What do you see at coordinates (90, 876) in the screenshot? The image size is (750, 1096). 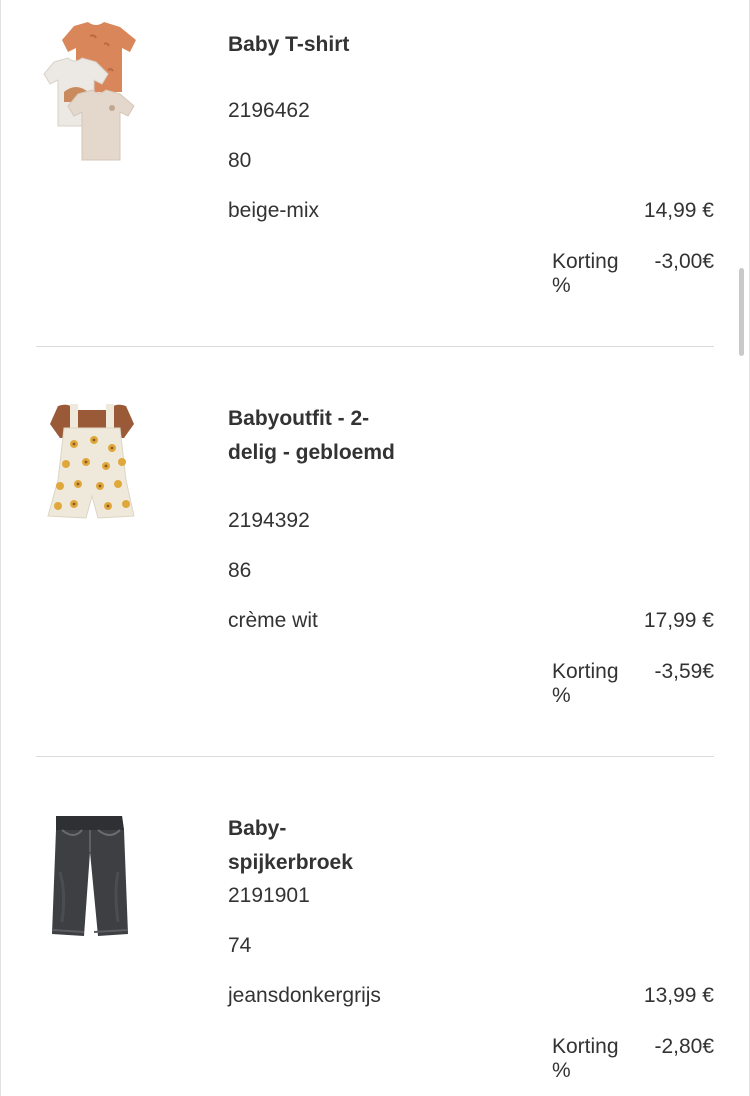 I see `jeans-icon` at bounding box center [90, 876].